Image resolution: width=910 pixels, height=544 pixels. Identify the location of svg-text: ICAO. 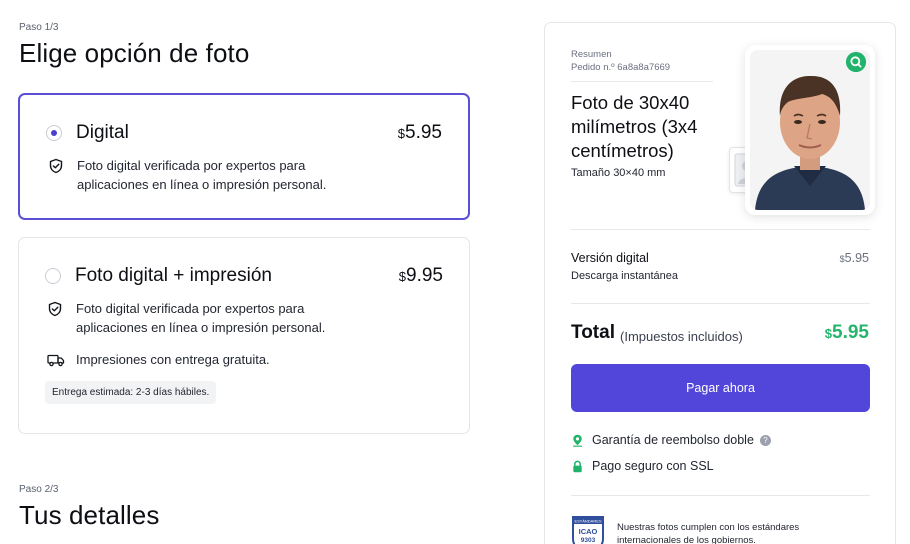
(588, 531).